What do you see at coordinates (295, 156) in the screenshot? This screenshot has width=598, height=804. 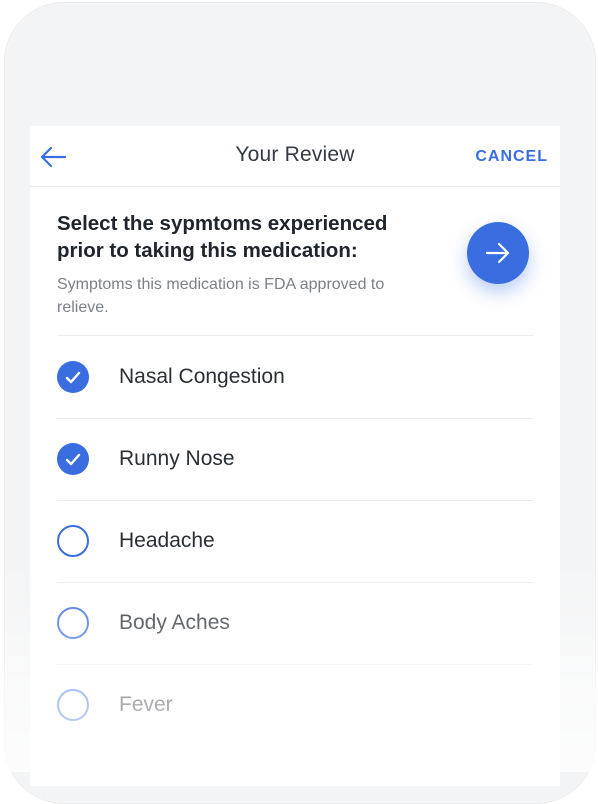 I see `top-bar: Your Review CANCEL` at bounding box center [295, 156].